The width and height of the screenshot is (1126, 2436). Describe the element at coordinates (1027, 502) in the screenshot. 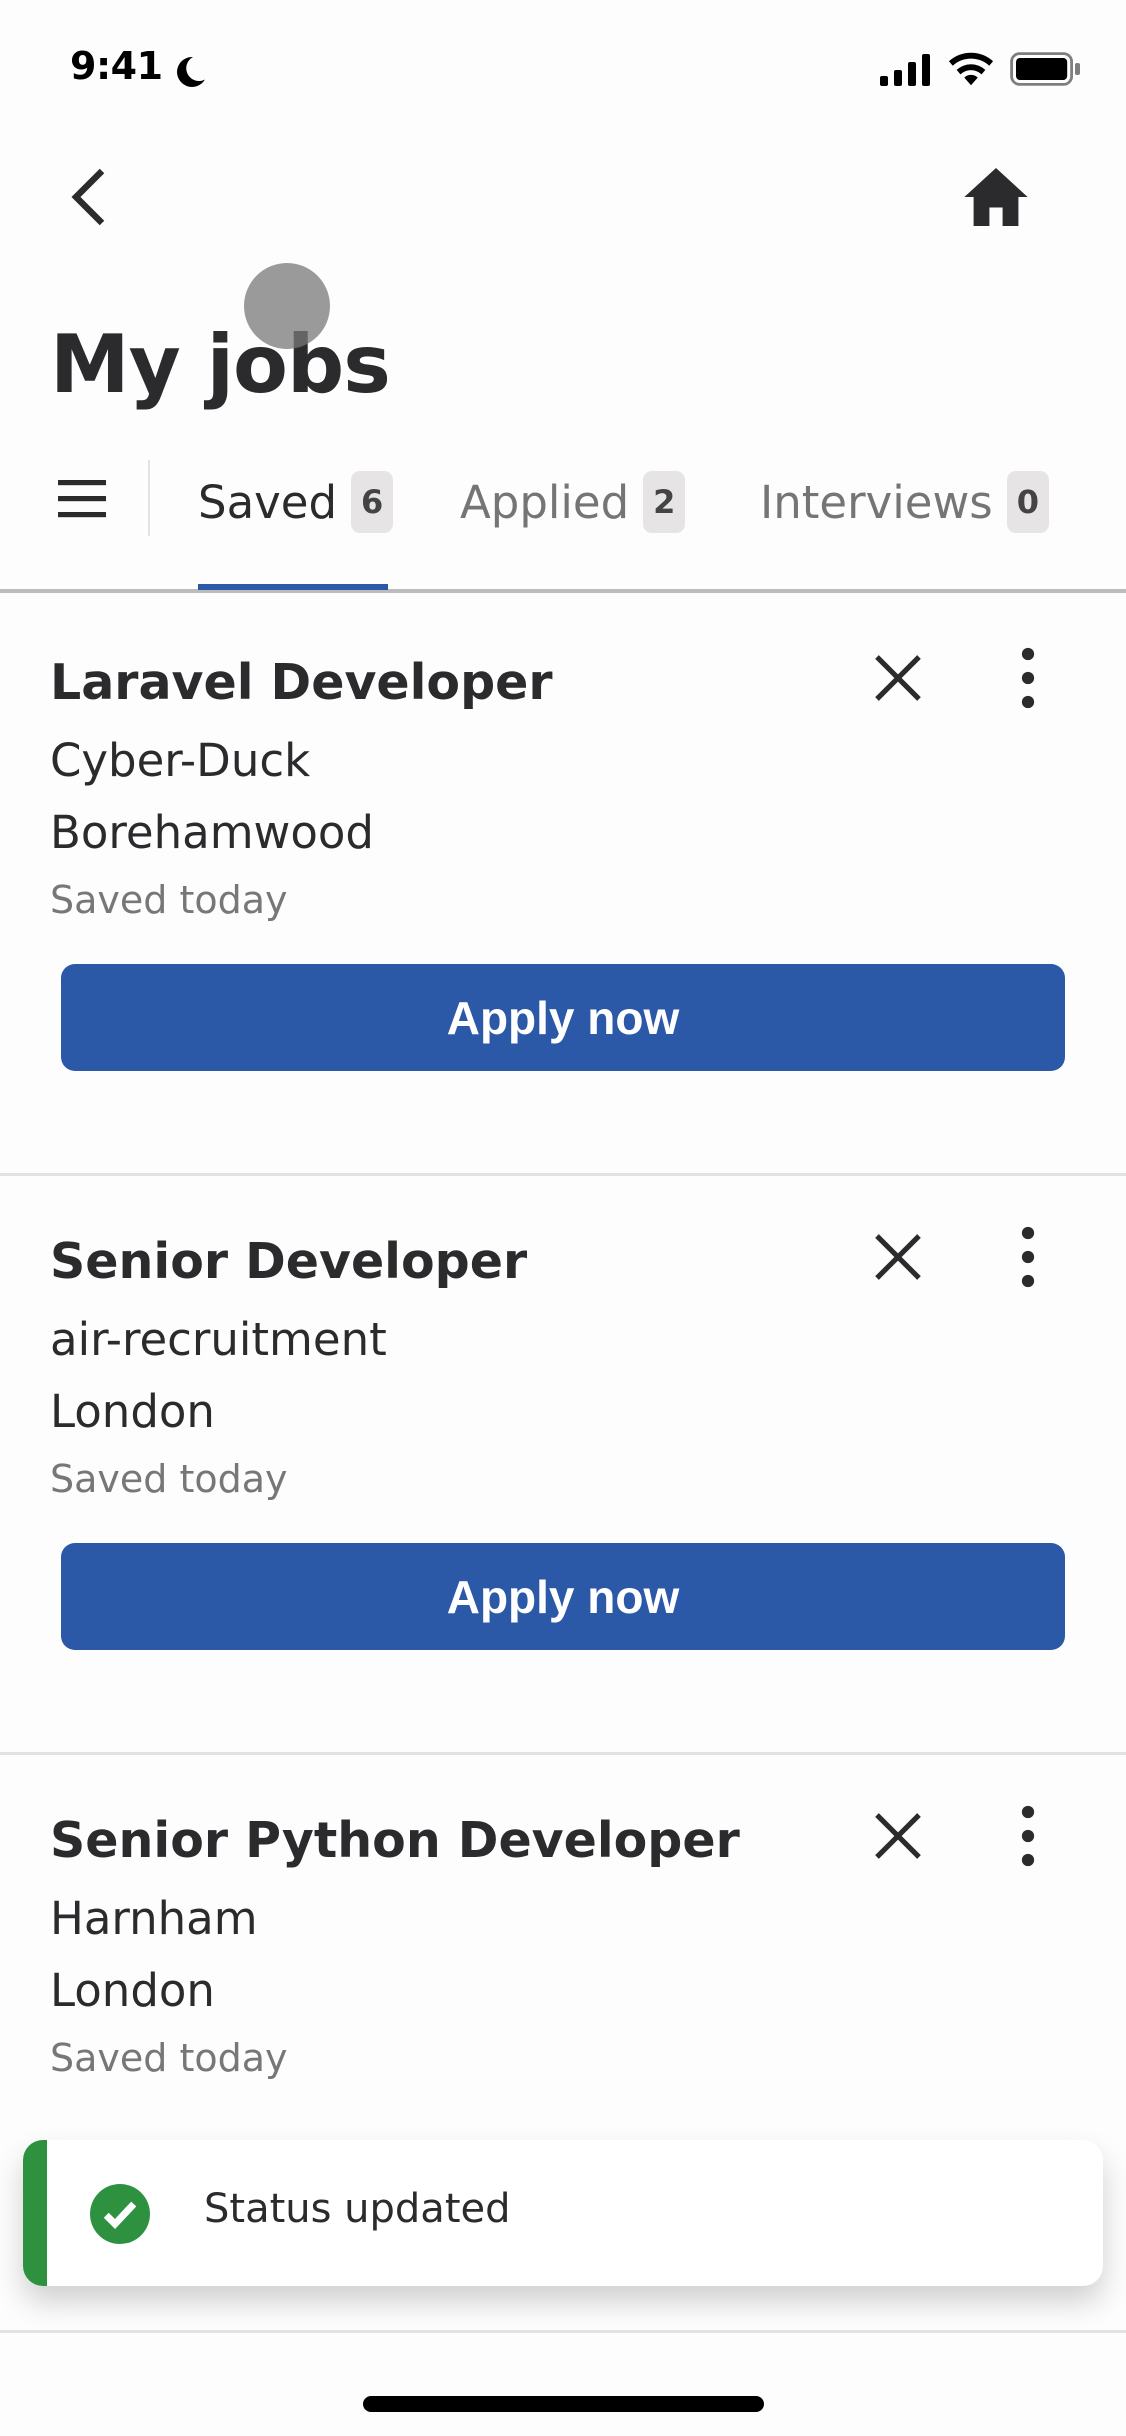

I see `count-badge: 0` at that location.